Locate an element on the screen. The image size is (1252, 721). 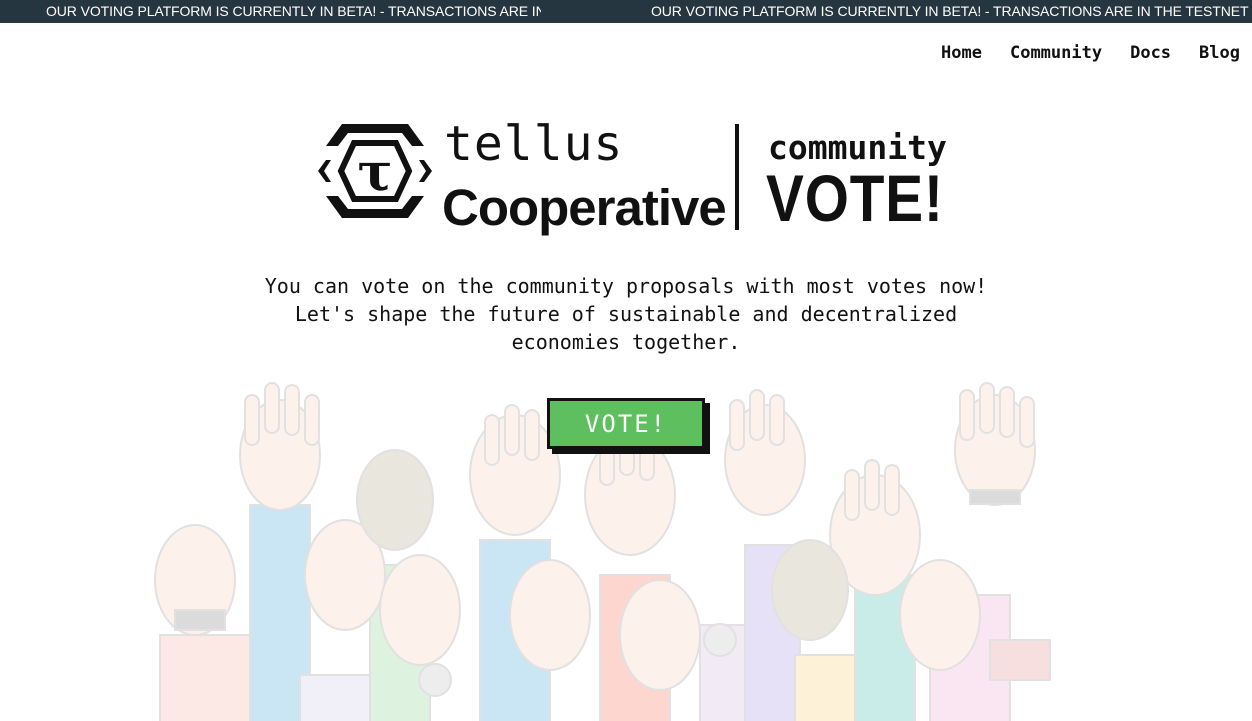
logo-letter: τ is located at coordinates (375, 172).